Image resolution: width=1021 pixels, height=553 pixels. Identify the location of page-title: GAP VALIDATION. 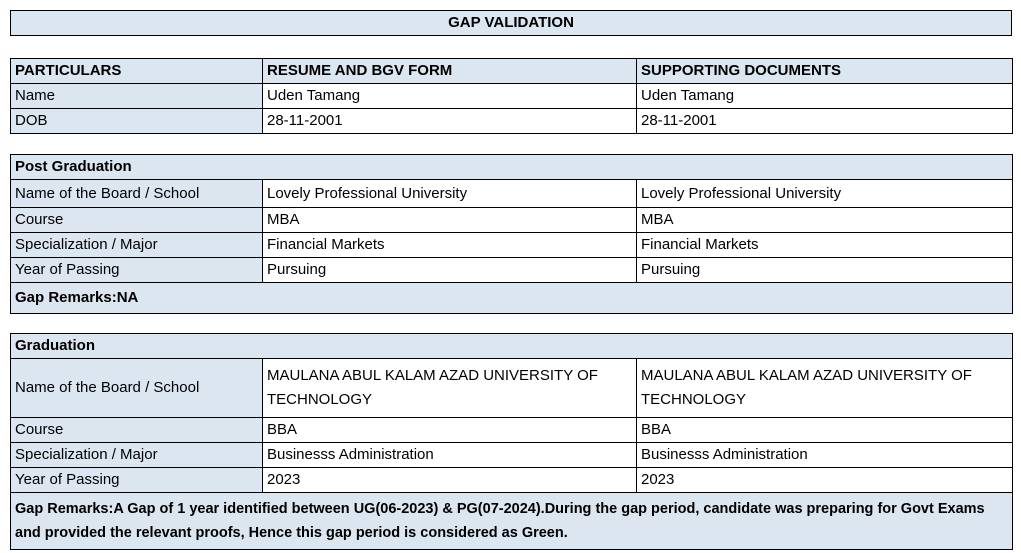
(511, 23).